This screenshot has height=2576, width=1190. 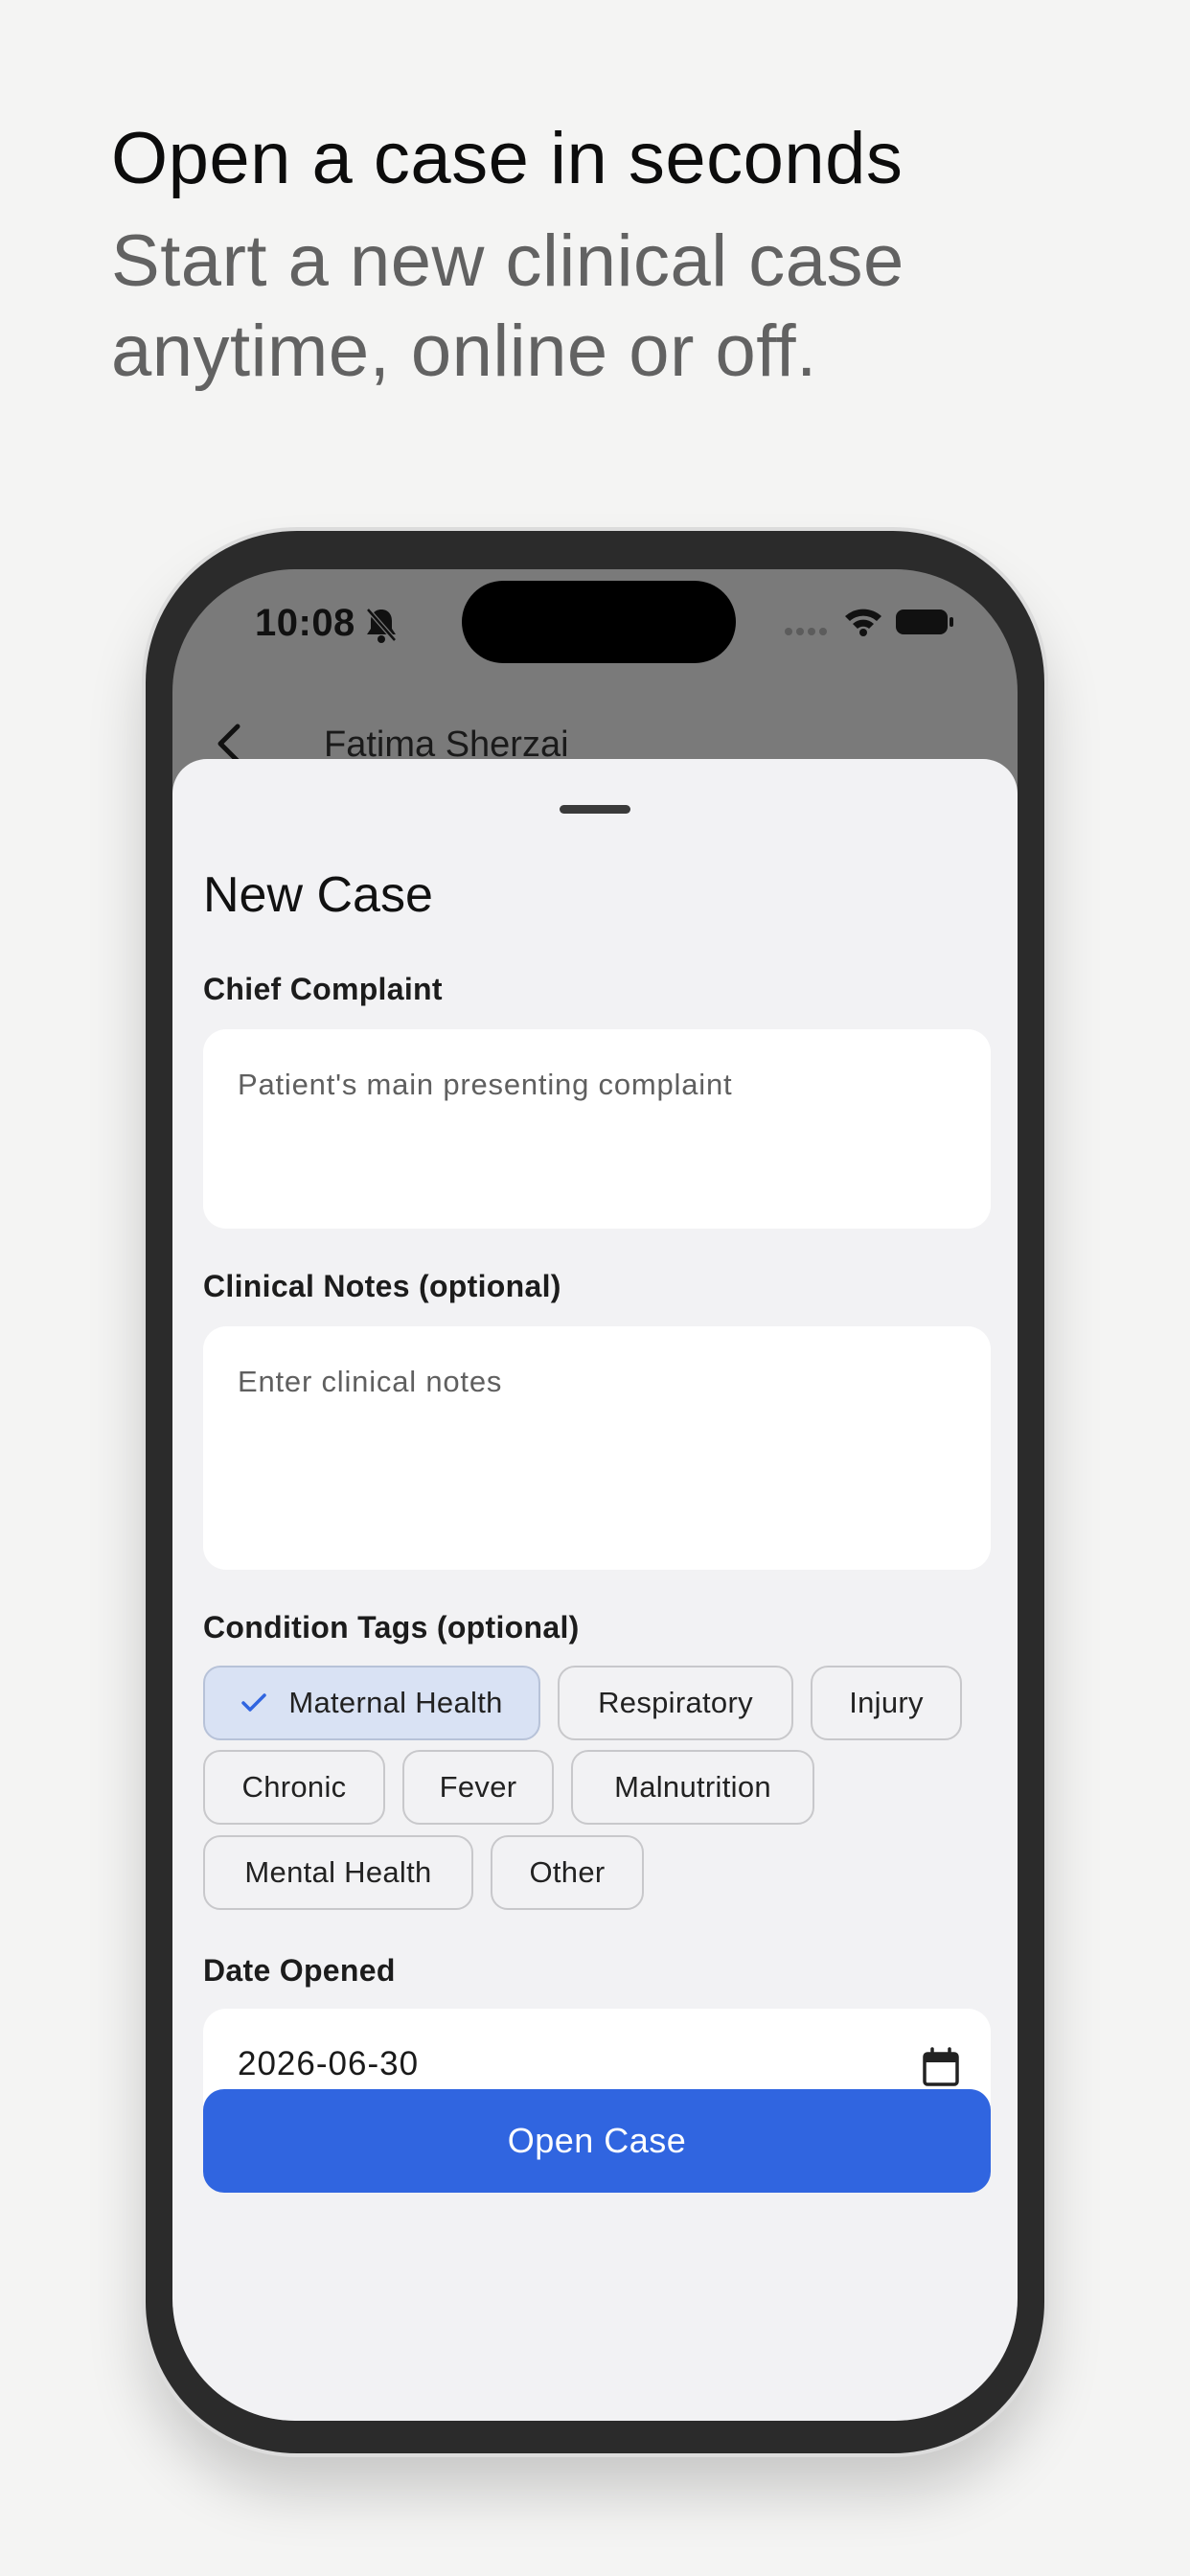 What do you see at coordinates (329, 2064) in the screenshot?
I see `date-opened-value: 2026-06-30` at bounding box center [329, 2064].